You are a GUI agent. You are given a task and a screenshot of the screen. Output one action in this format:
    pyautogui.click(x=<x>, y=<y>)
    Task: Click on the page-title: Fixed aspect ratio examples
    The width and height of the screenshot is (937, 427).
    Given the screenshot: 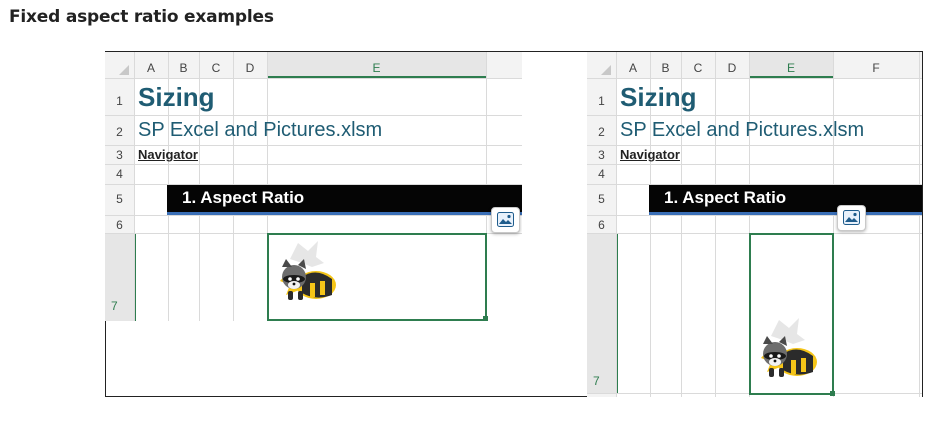 What is the action you would take?
    pyautogui.click(x=141, y=17)
    